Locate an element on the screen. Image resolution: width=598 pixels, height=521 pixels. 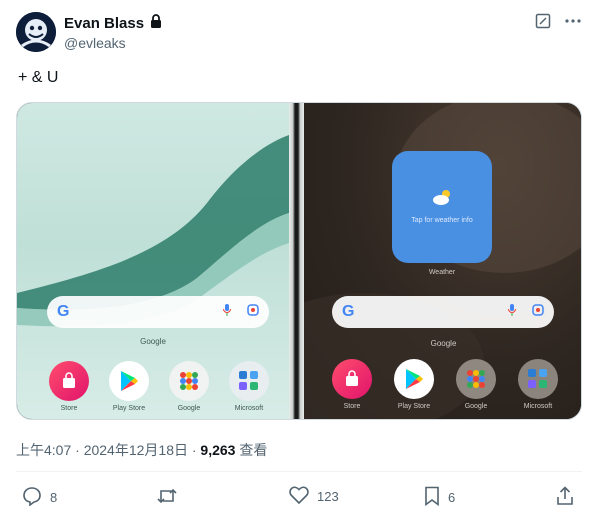
like-count: 123 is located at coordinates (328, 496).